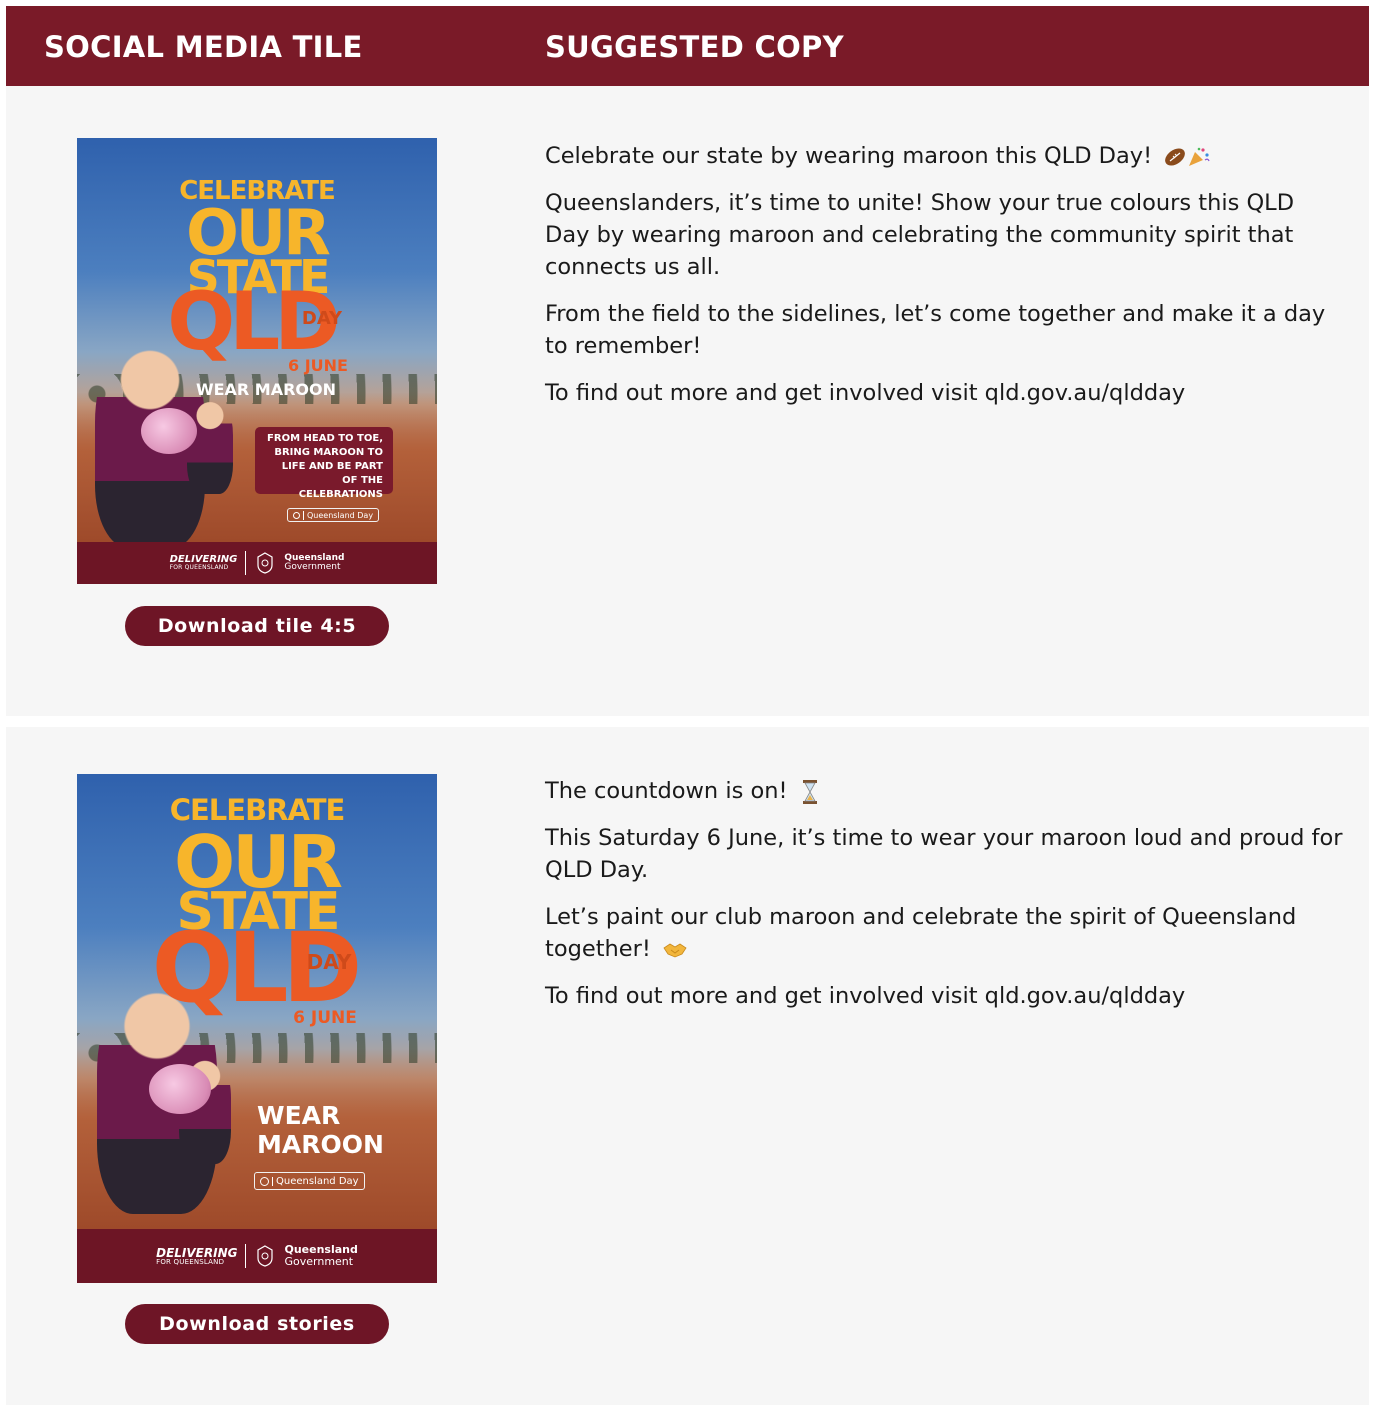 The image size is (1375, 1405). Describe the element at coordinates (694, 47) in the screenshot. I see `column-header-suggested-copy: SUGGESTED COPY` at that location.